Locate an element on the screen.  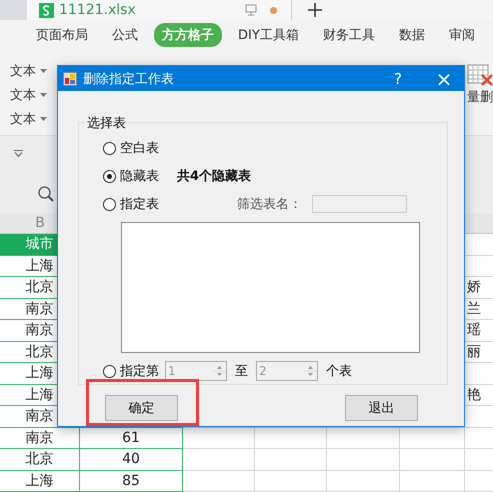
plus-icon is located at coordinates (315, 10).